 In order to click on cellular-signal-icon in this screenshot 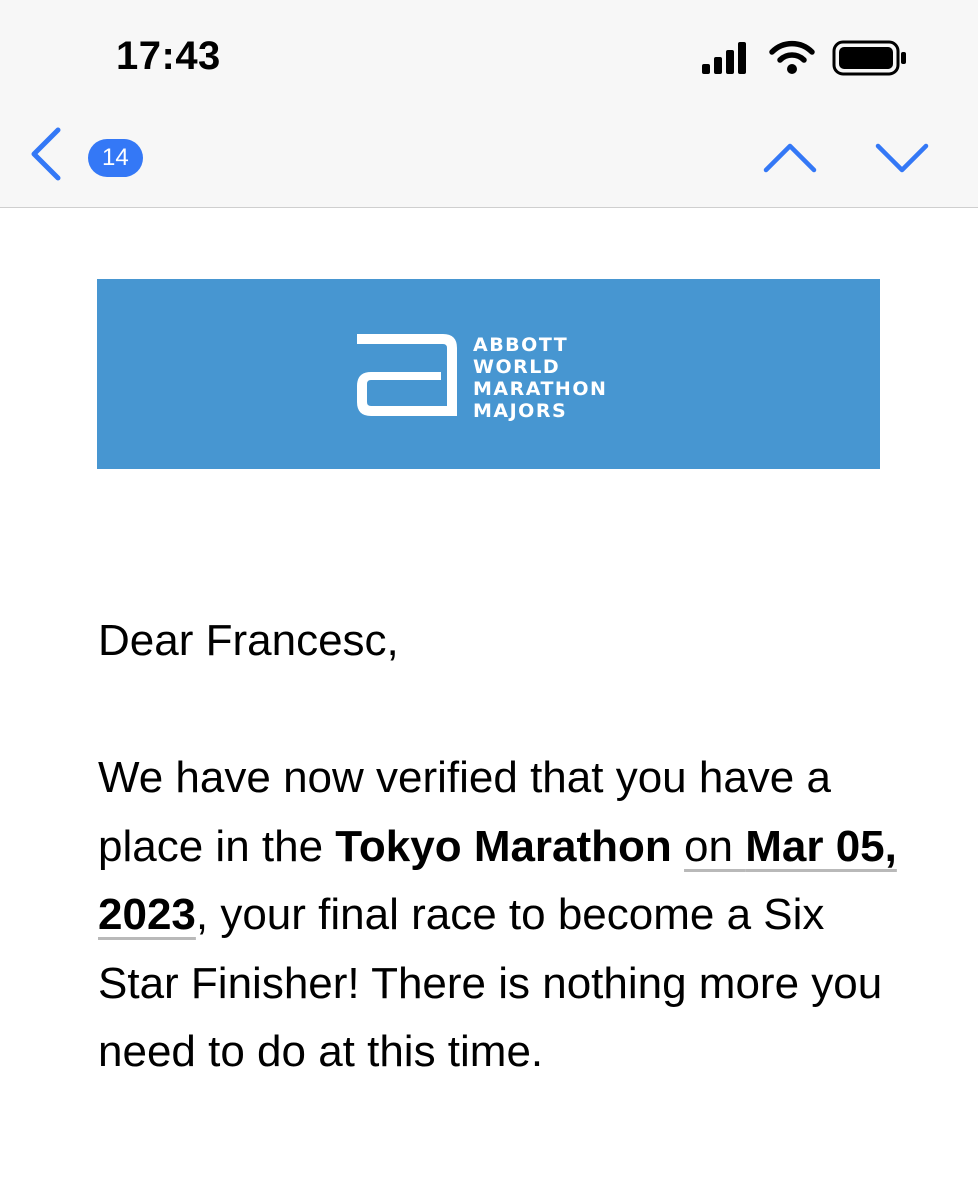, I will do `click(724, 58)`.